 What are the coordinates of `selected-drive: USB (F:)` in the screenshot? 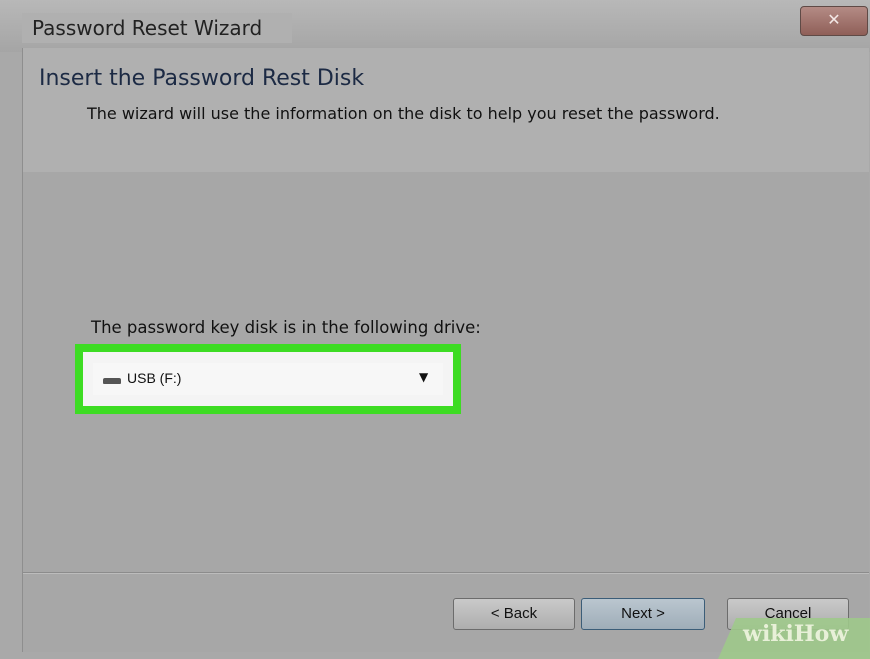 It's located at (154, 378).